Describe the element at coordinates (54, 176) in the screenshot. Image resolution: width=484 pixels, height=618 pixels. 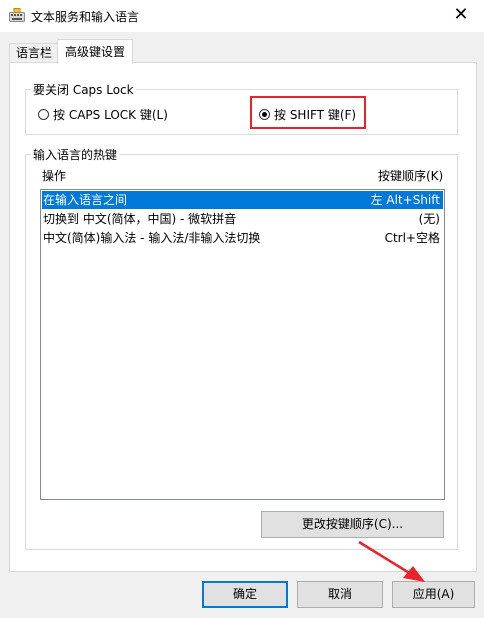
I see `column-header-action: 操作` at that location.